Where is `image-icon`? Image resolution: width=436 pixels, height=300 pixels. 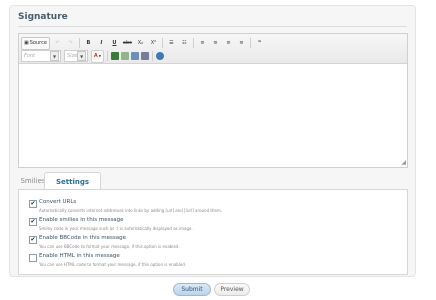 image-icon is located at coordinates (135, 56).